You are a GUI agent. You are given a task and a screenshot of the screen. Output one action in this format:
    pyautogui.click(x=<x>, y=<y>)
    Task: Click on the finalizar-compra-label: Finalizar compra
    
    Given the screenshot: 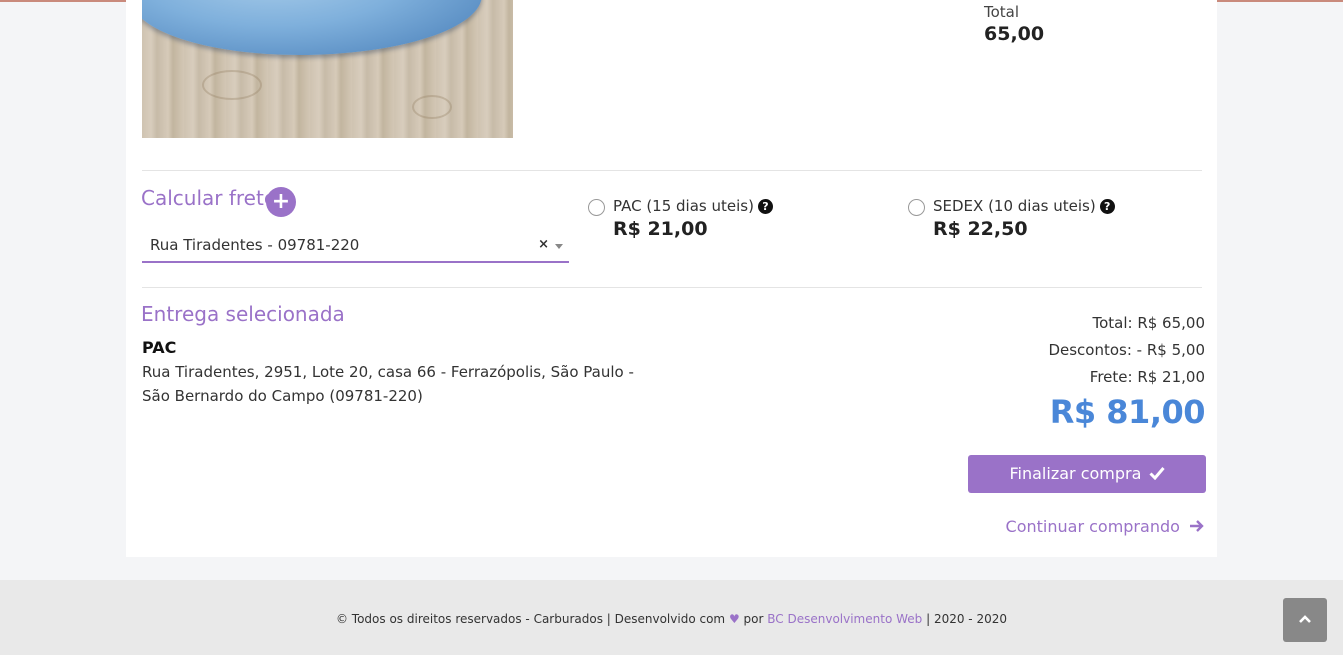 What is the action you would take?
    pyautogui.click(x=1075, y=473)
    